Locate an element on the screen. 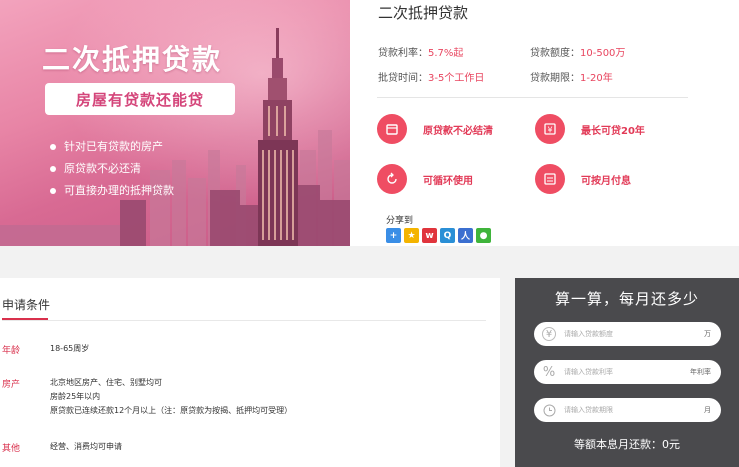 This screenshot has width=739, height=467. hero-bullet: 原贷款不必还清 is located at coordinates (112, 169).